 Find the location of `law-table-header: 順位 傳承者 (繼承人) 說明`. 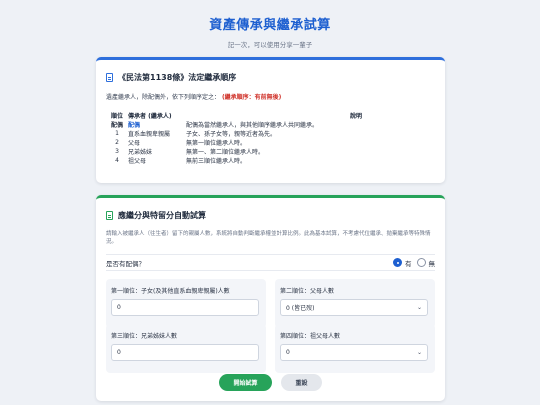

law-table-header: 順位 傳承者 (繼承人) 說明 is located at coordinates (271, 115).